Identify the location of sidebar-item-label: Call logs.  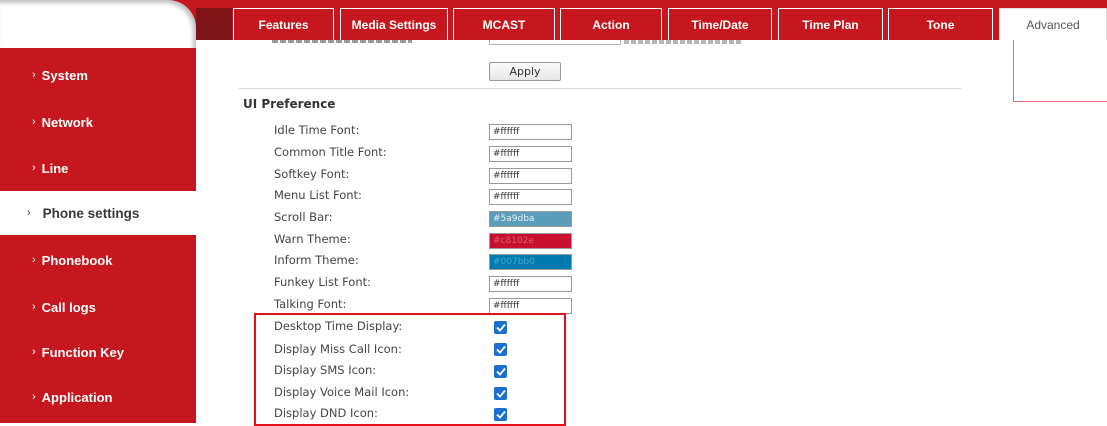
(68, 307).